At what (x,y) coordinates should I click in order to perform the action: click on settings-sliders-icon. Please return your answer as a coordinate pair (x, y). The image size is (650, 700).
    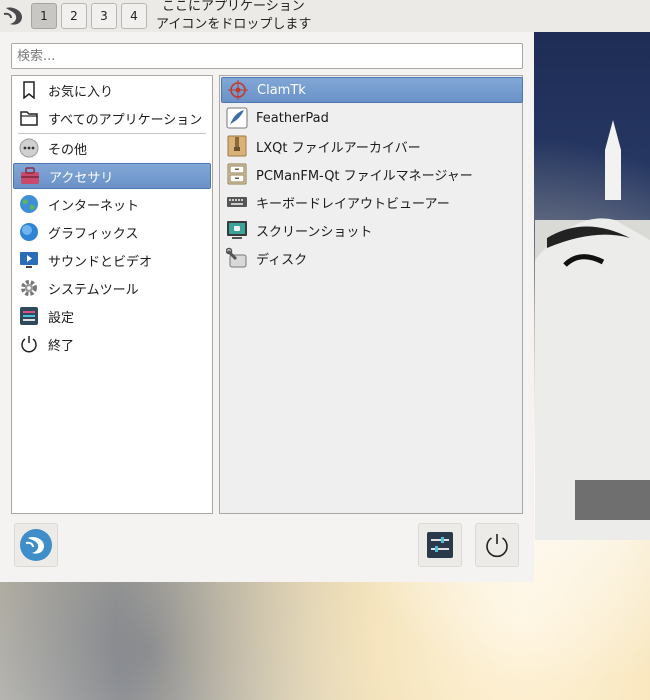
    Looking at the image, I should click on (440, 545).